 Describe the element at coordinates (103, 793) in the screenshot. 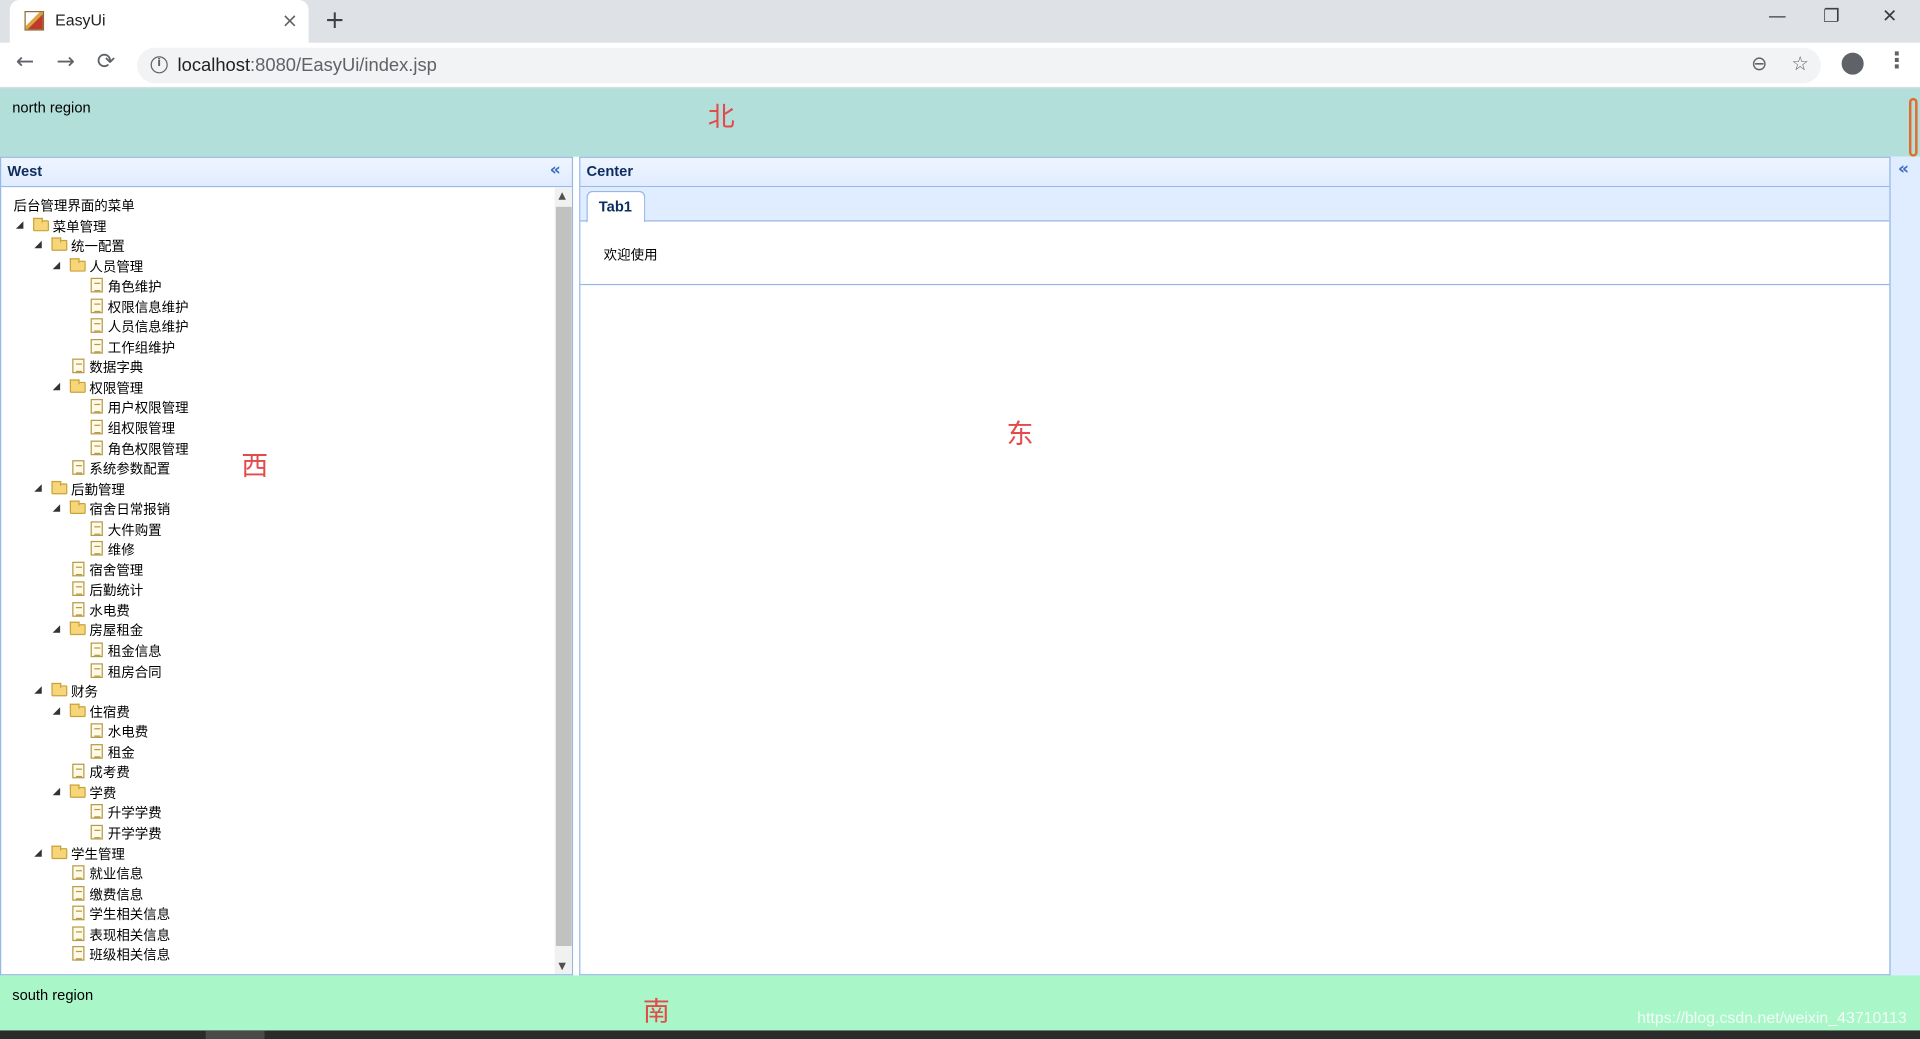

I see `tree-node-label: 学费` at that location.